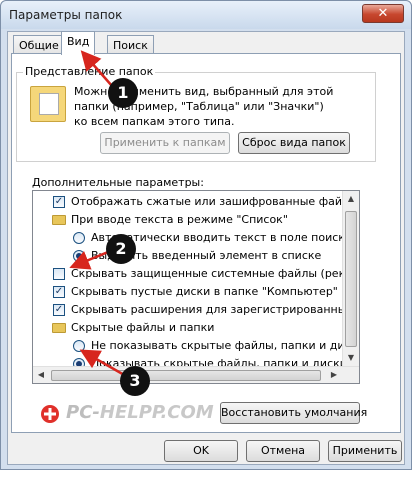  What do you see at coordinates (206, 15) in the screenshot?
I see `title-bar: Параметры папок ✕` at bounding box center [206, 15].